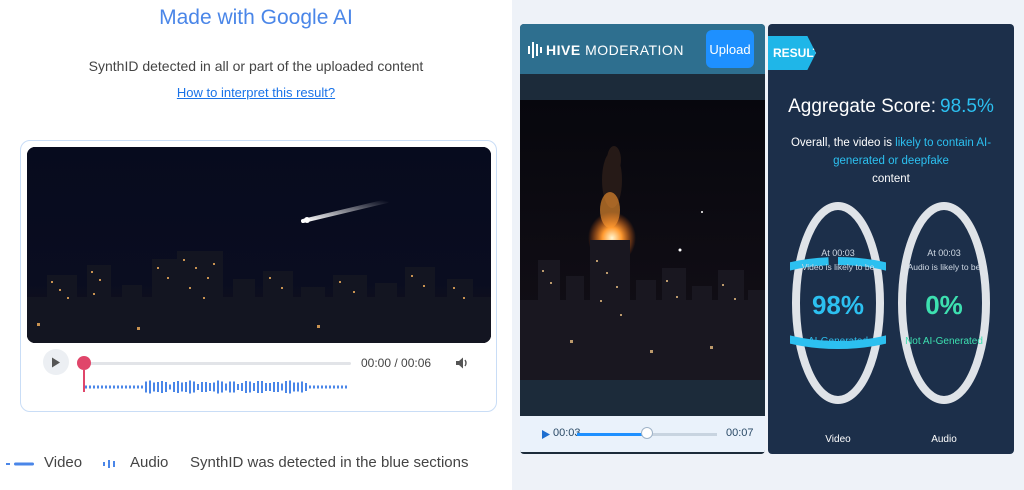 This screenshot has height=490, width=1024. I want to click on playhead-handle, so click(84, 363).